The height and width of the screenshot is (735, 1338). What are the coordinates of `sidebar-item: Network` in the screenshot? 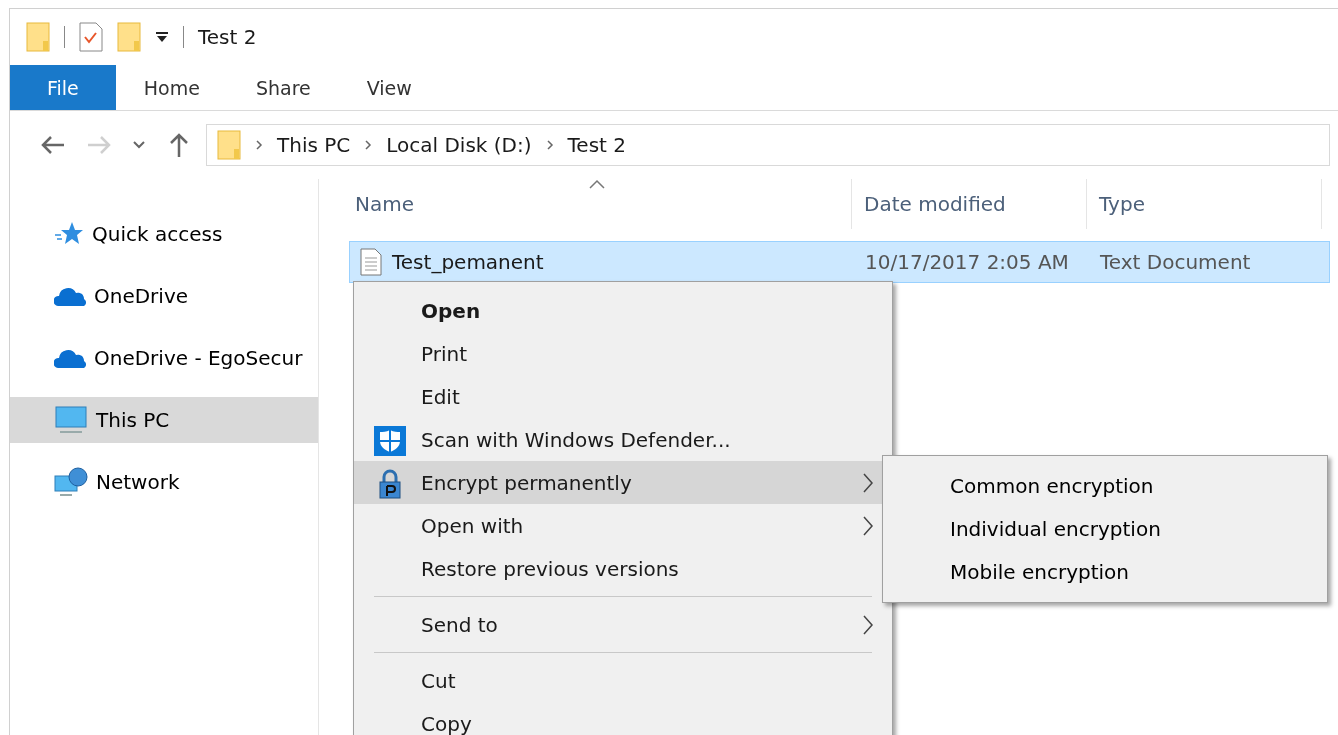 It's located at (164, 482).